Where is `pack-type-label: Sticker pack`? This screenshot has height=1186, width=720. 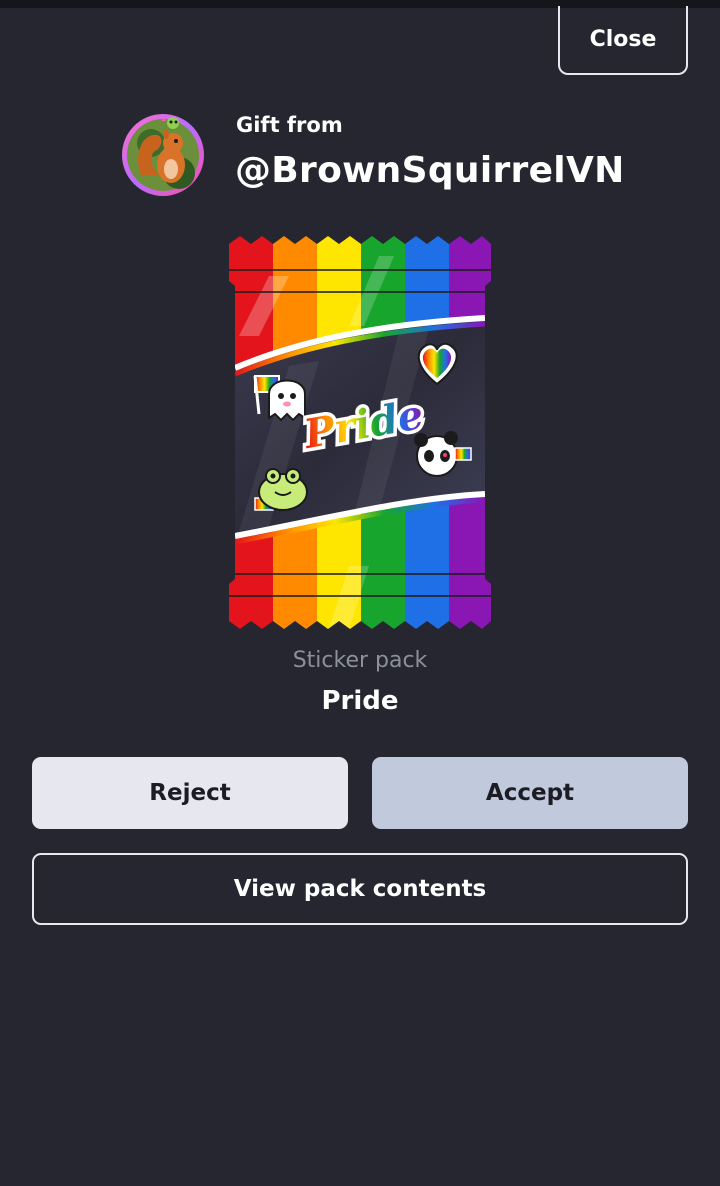 pack-type-label: Sticker pack is located at coordinates (360, 660).